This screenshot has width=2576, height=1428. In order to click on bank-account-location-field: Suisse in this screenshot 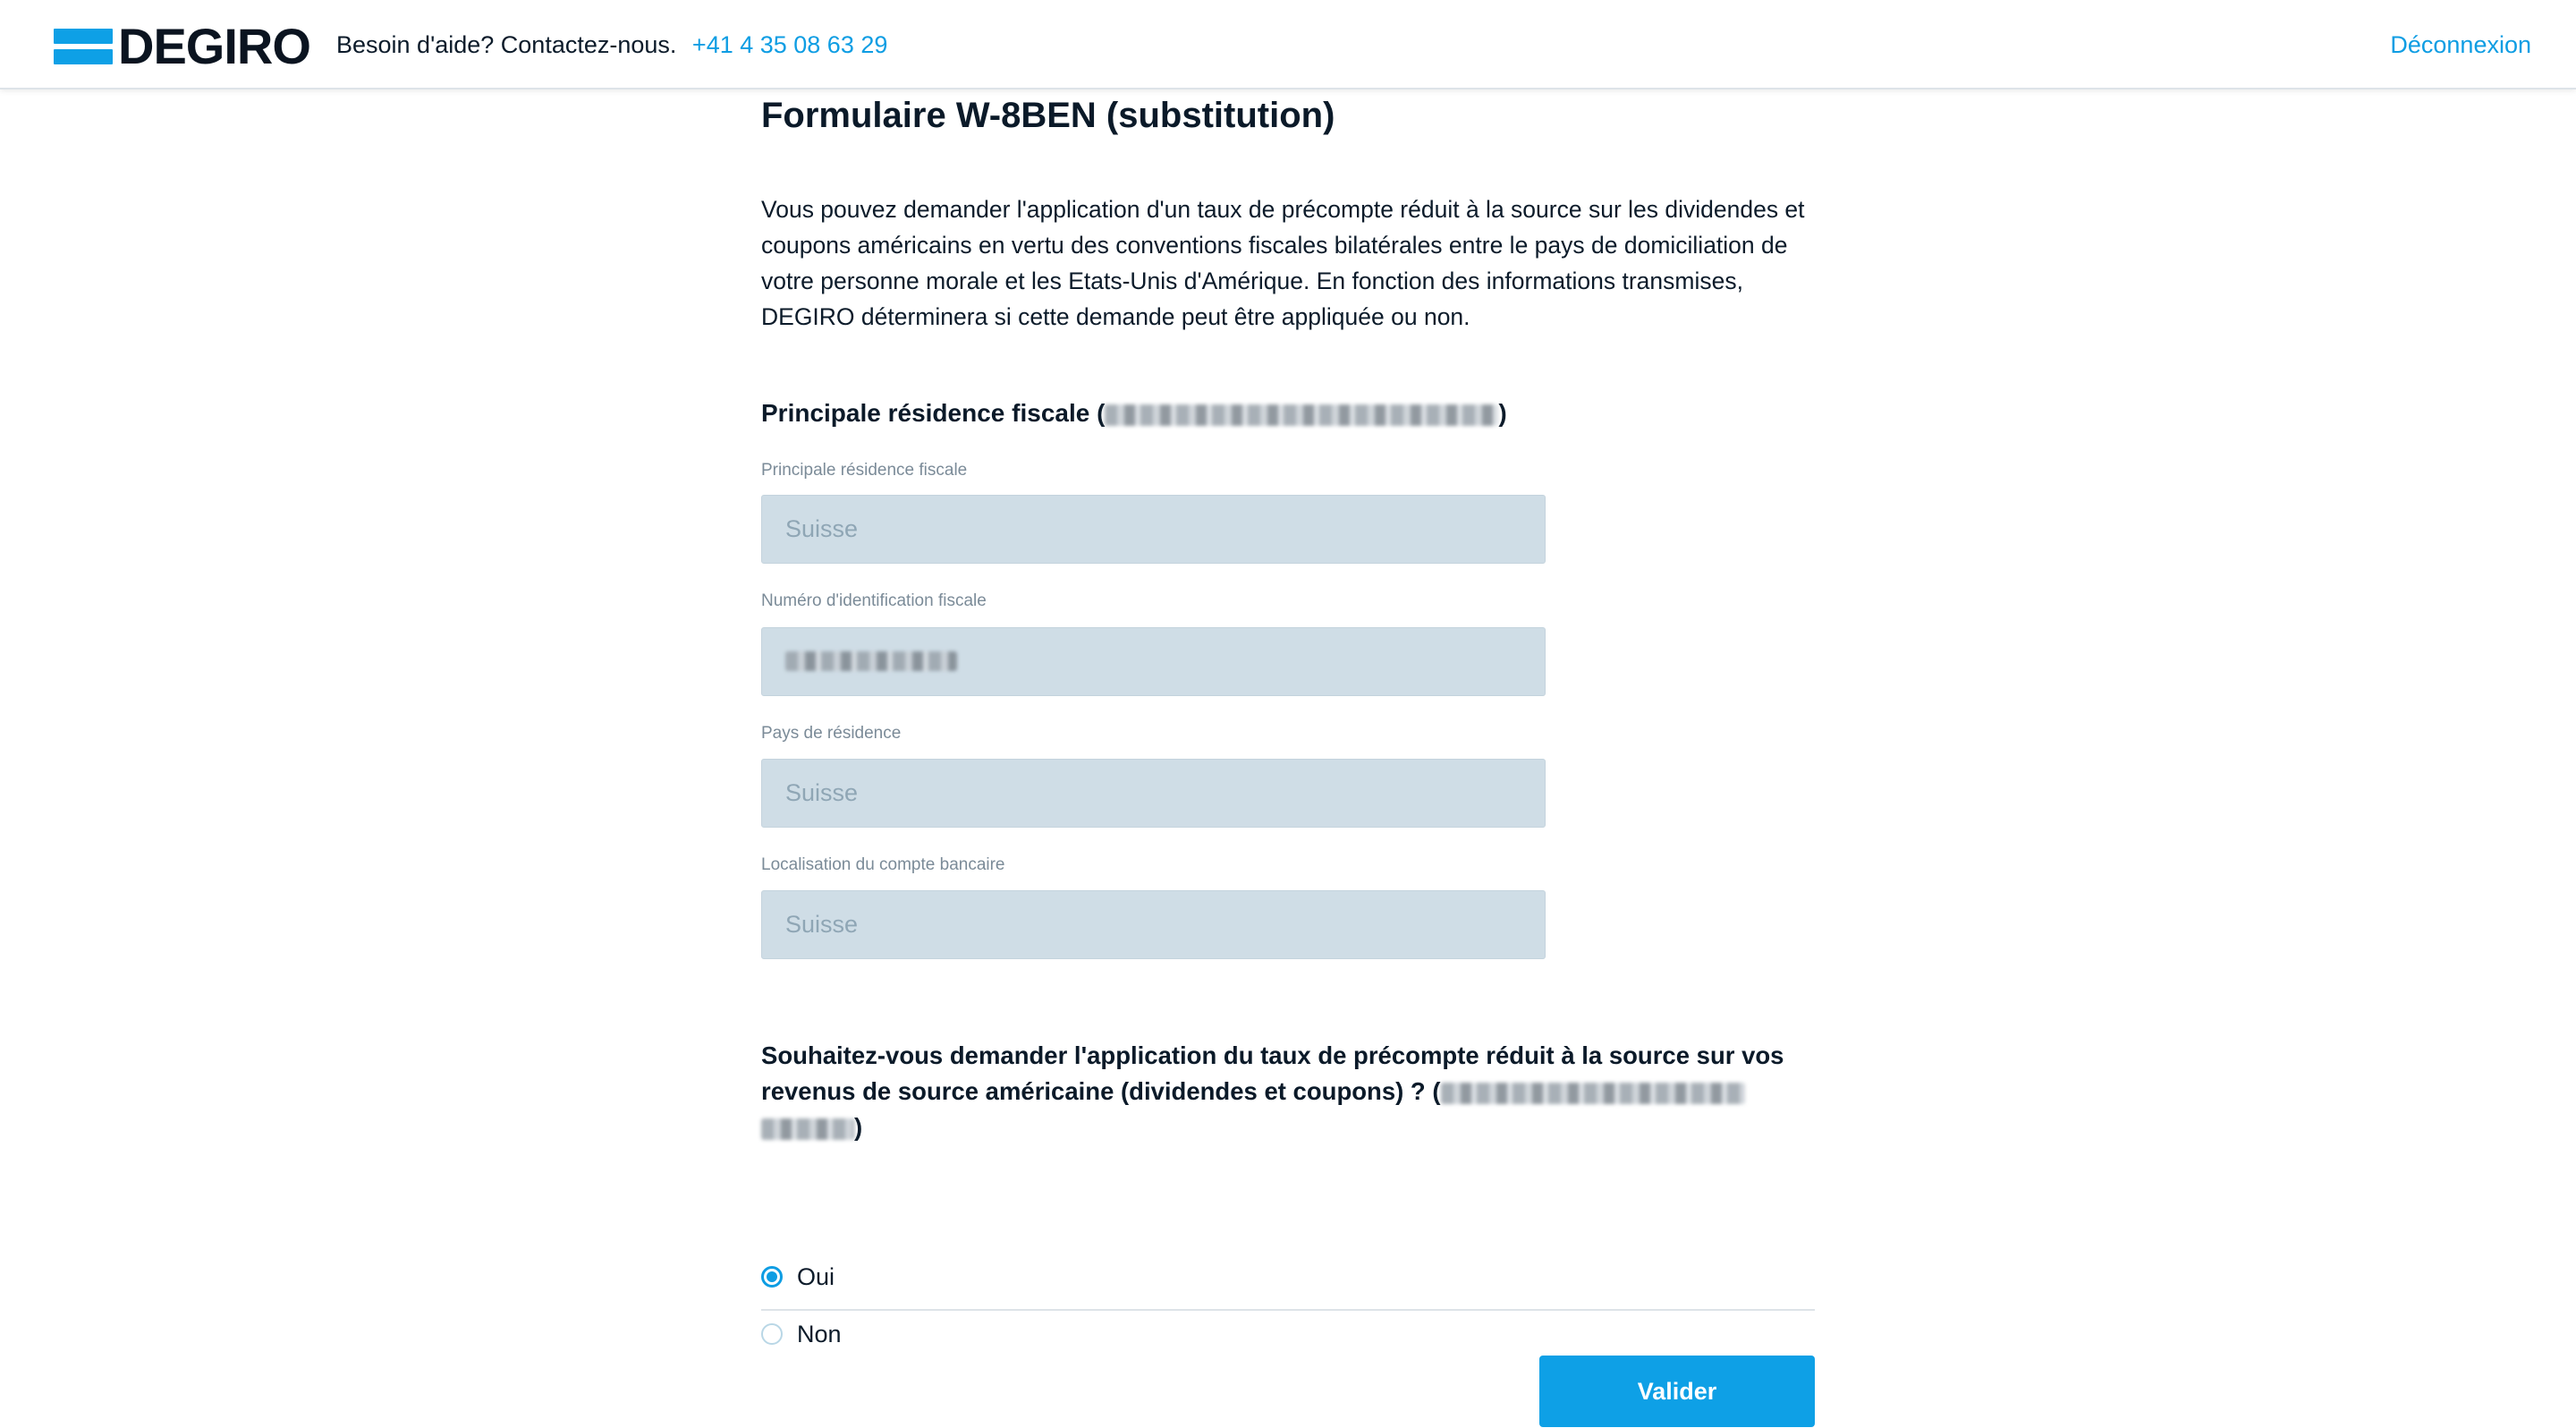, I will do `click(1153, 924)`.